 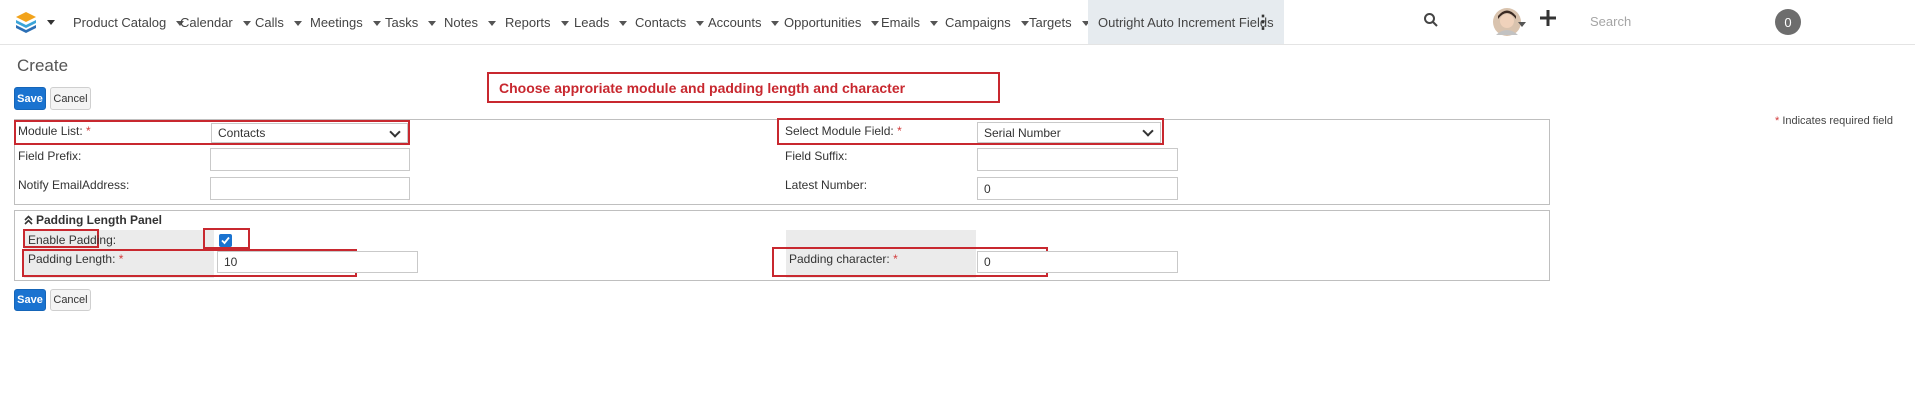 What do you see at coordinates (1263, 22) in the screenshot?
I see `more-menu-icon: ⋮` at bounding box center [1263, 22].